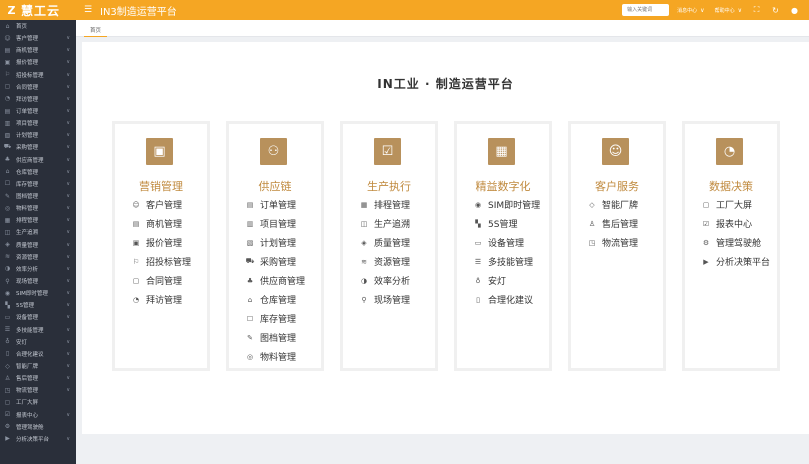  I want to click on card-link: ▧ 计划管理, so click(275, 242).